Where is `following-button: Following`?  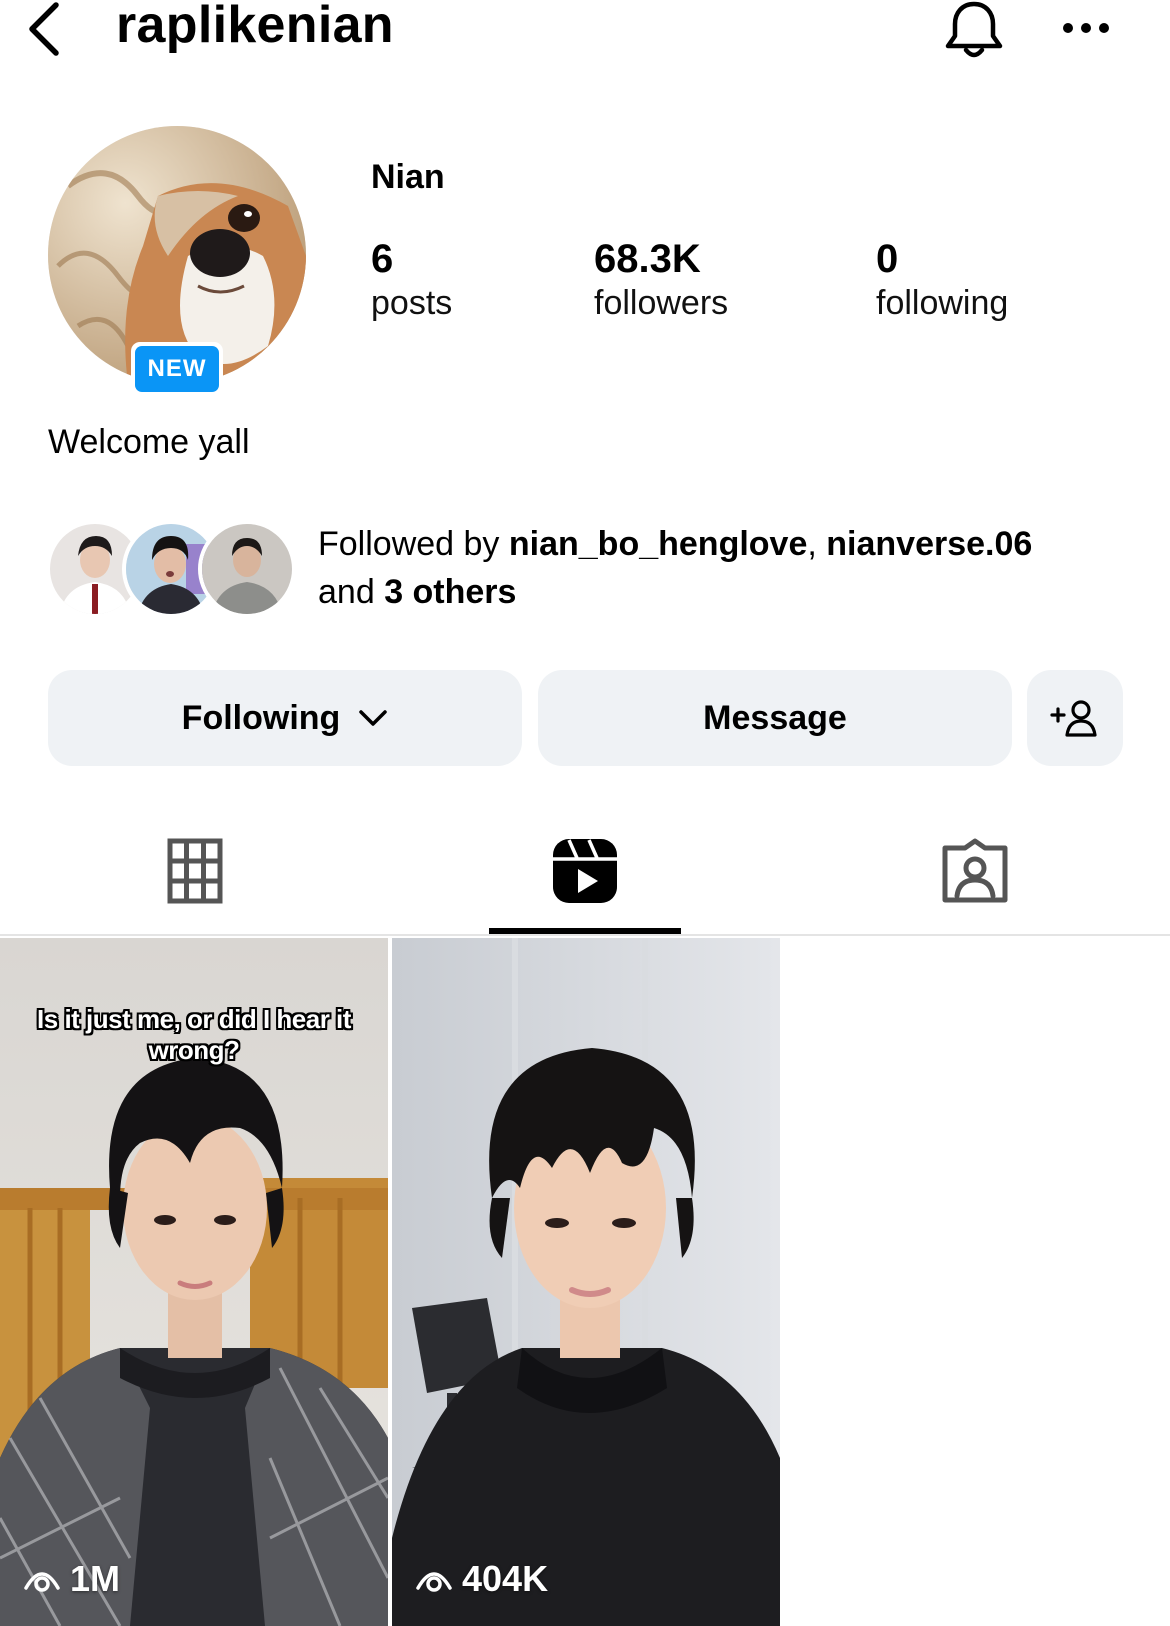
following-button: Following is located at coordinates (285, 718).